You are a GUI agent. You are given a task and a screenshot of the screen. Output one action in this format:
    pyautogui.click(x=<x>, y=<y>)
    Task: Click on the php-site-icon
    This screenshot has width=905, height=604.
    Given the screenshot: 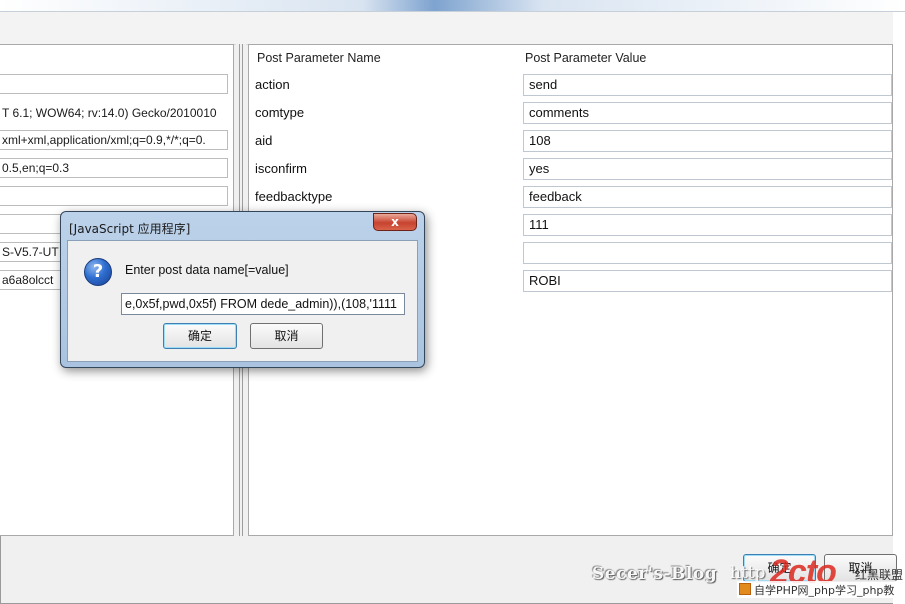 What is the action you would take?
    pyautogui.click(x=745, y=589)
    